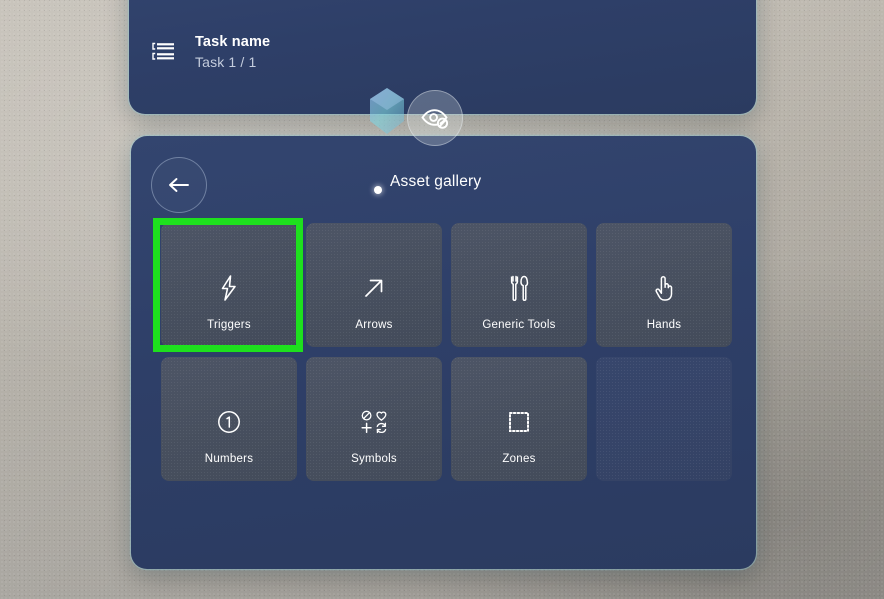 This screenshot has height=599, width=884. What do you see at coordinates (664, 325) in the screenshot?
I see `asset-tile-label: Hands` at bounding box center [664, 325].